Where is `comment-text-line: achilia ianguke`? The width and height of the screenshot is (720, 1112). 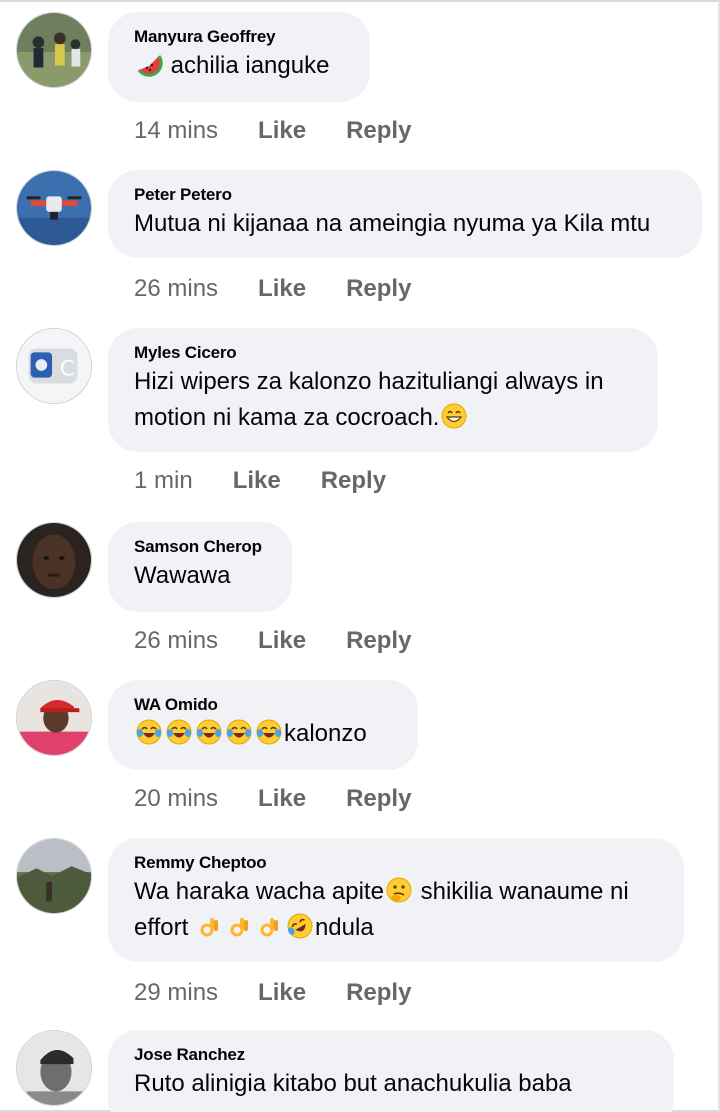 comment-text-line: achilia ianguke is located at coordinates (250, 65).